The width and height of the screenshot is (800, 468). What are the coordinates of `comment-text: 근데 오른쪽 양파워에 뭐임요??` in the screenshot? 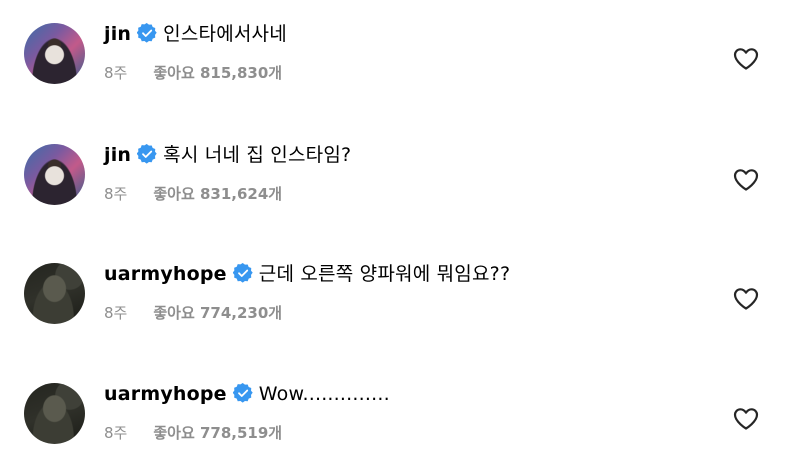 It's located at (384, 274).